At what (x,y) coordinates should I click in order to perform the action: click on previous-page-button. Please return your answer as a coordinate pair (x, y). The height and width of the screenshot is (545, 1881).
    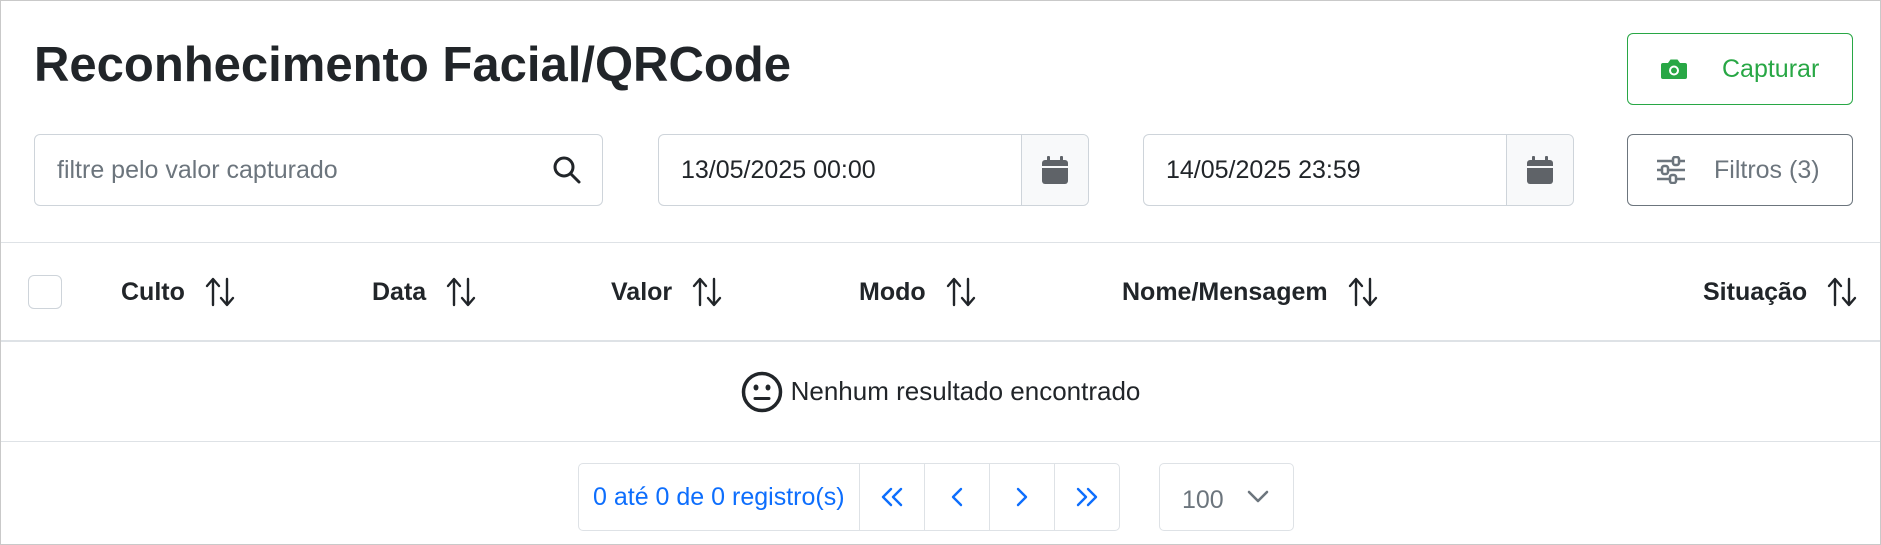
    Looking at the image, I should click on (957, 497).